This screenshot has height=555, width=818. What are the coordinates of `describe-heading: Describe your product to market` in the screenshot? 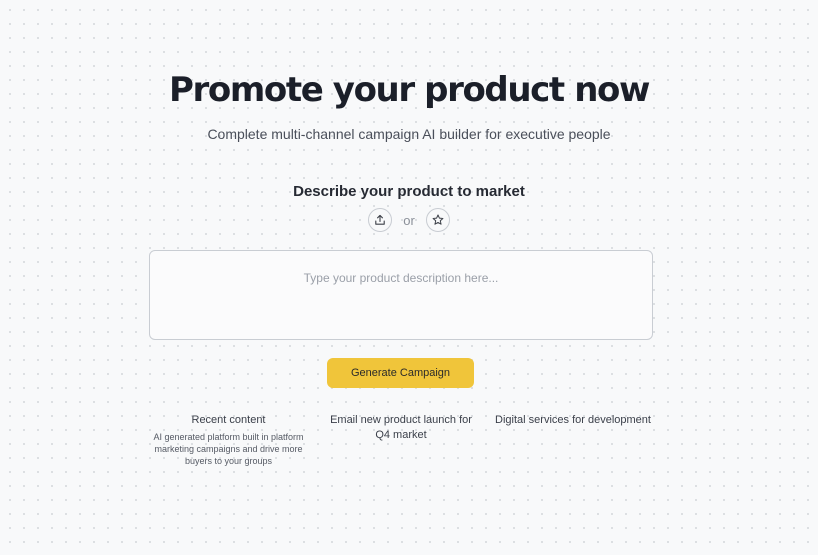 It's located at (409, 191).